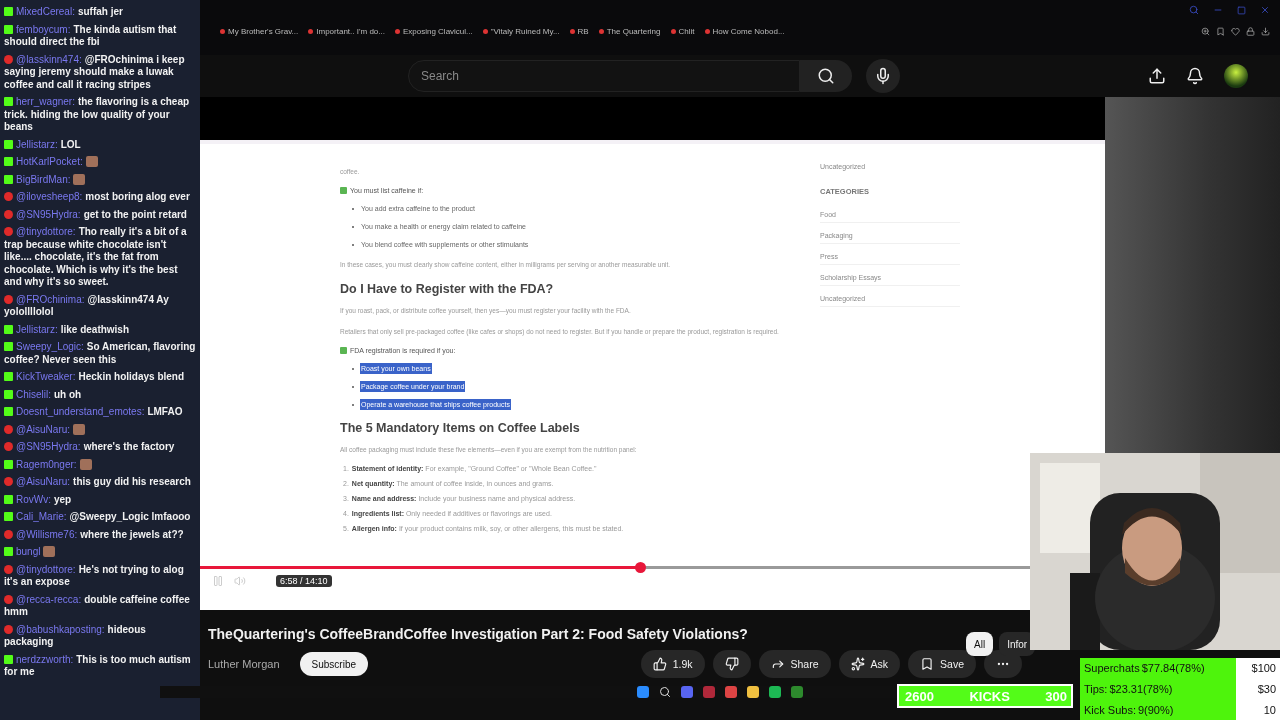  What do you see at coordinates (1236, 76) in the screenshot?
I see `avatar` at bounding box center [1236, 76].